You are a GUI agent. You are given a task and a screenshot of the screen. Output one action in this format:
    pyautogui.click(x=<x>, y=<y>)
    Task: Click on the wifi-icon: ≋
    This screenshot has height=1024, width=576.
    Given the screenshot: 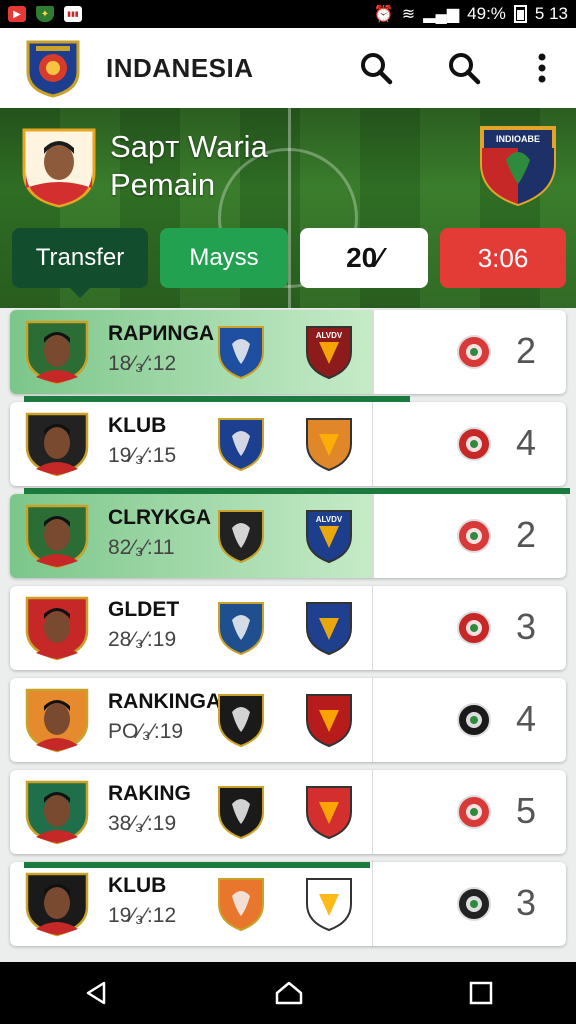 What is the action you would take?
    pyautogui.click(x=408, y=14)
    